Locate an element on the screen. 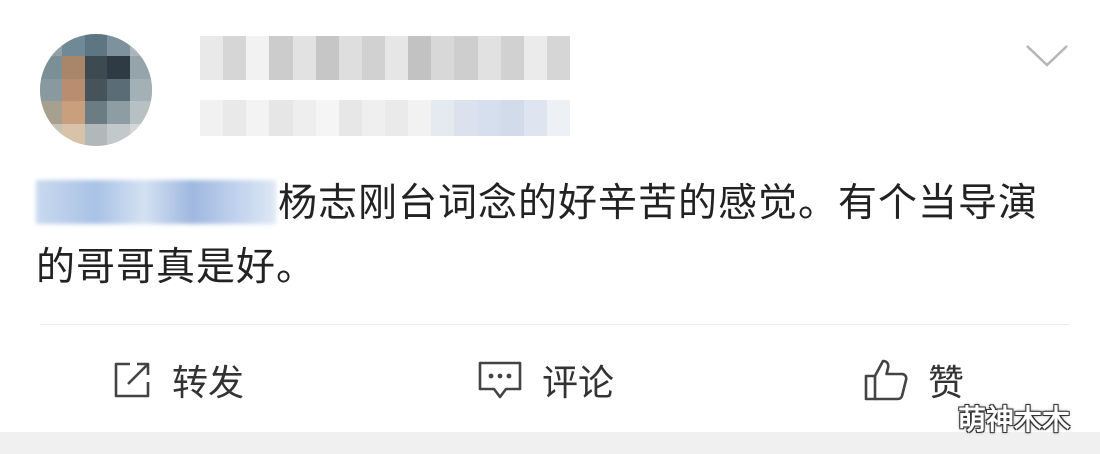 The image size is (1100, 454). divider is located at coordinates (555, 324).